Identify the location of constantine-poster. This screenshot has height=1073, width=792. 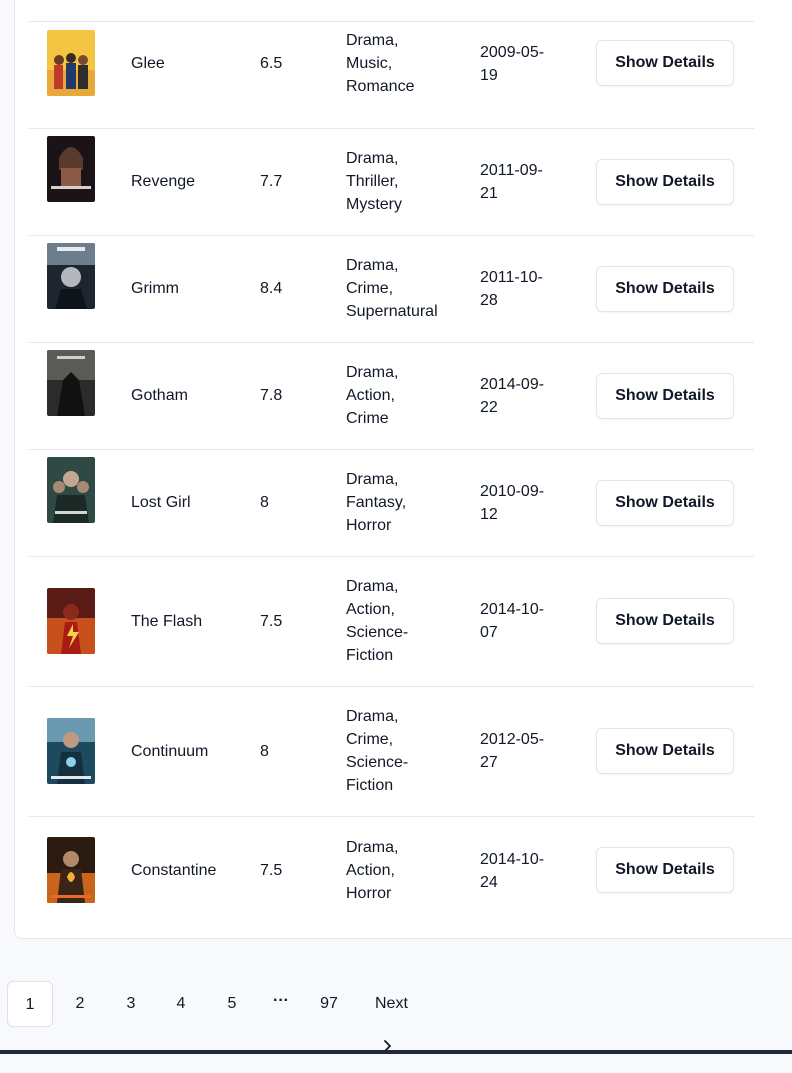
(71, 870).